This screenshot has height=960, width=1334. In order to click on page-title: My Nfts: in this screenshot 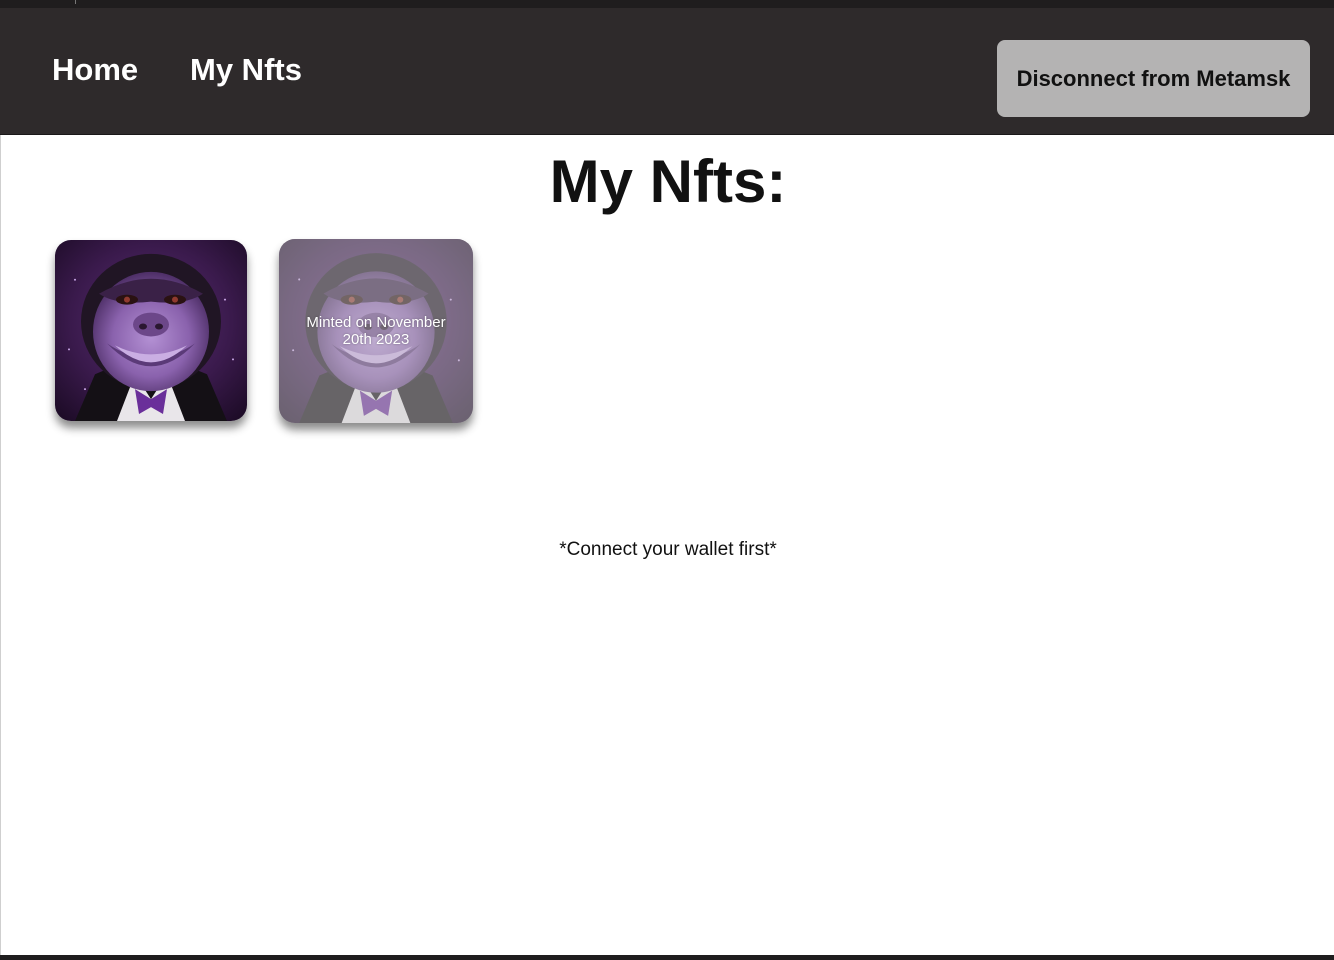, I will do `click(668, 181)`.